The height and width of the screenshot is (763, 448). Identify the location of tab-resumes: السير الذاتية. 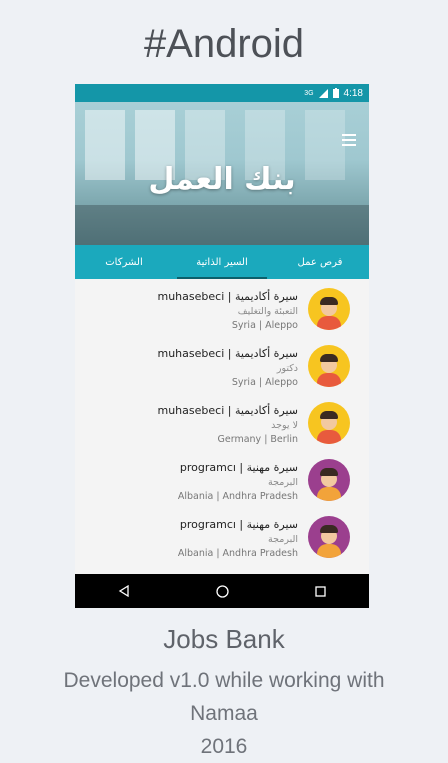
(222, 262).